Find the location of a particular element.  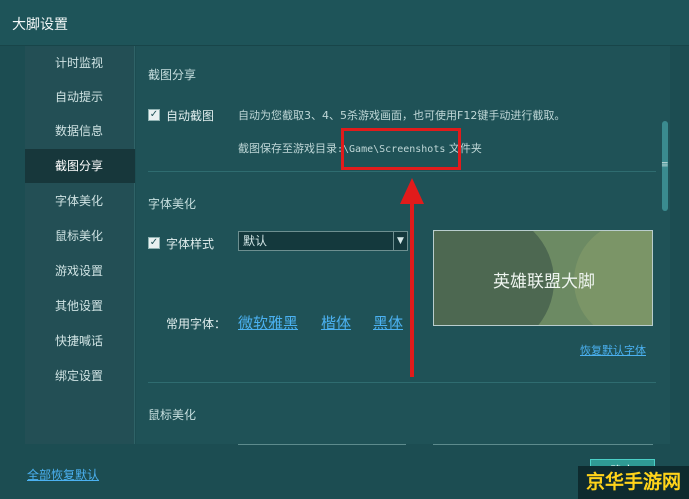

restore-all-defaults-link: 全部恢复默认 is located at coordinates (63, 474).